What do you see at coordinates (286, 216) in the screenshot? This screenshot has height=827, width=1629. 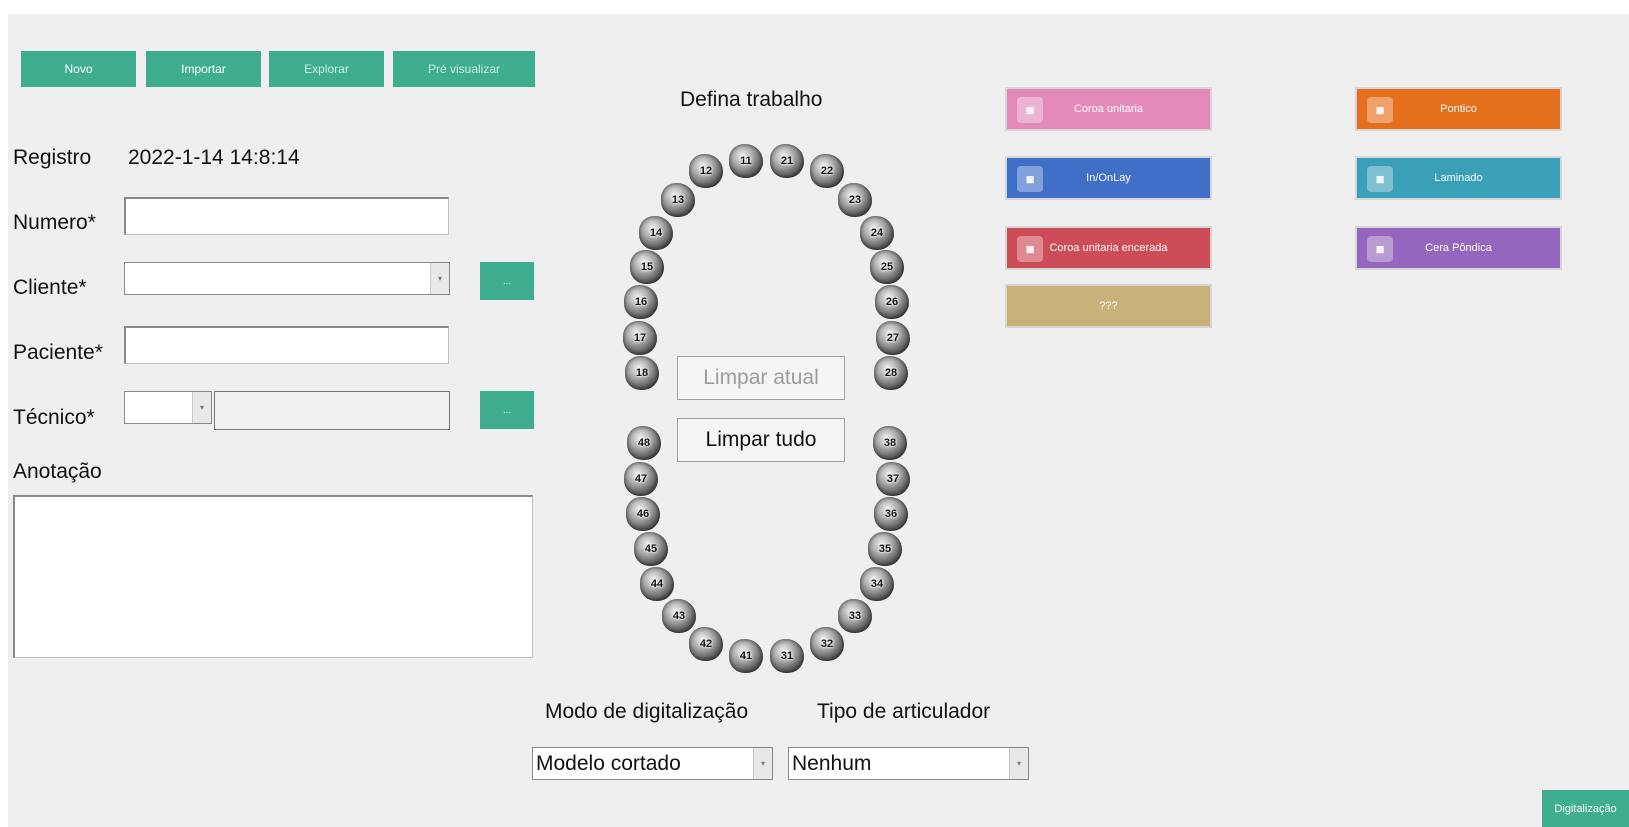 I see `numero-input` at bounding box center [286, 216].